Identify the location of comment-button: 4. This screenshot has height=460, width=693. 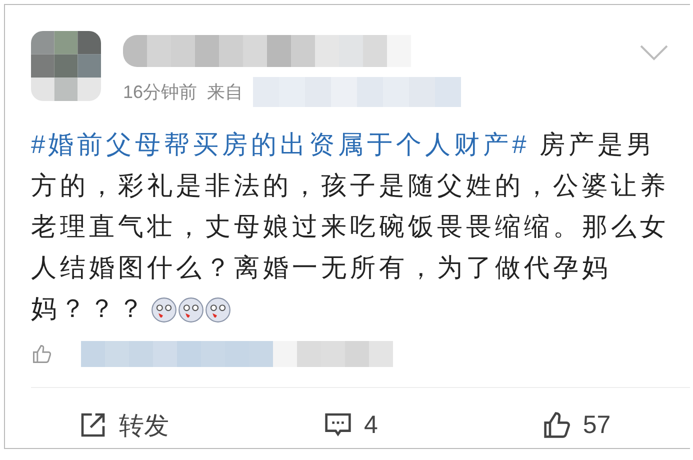
(351, 425).